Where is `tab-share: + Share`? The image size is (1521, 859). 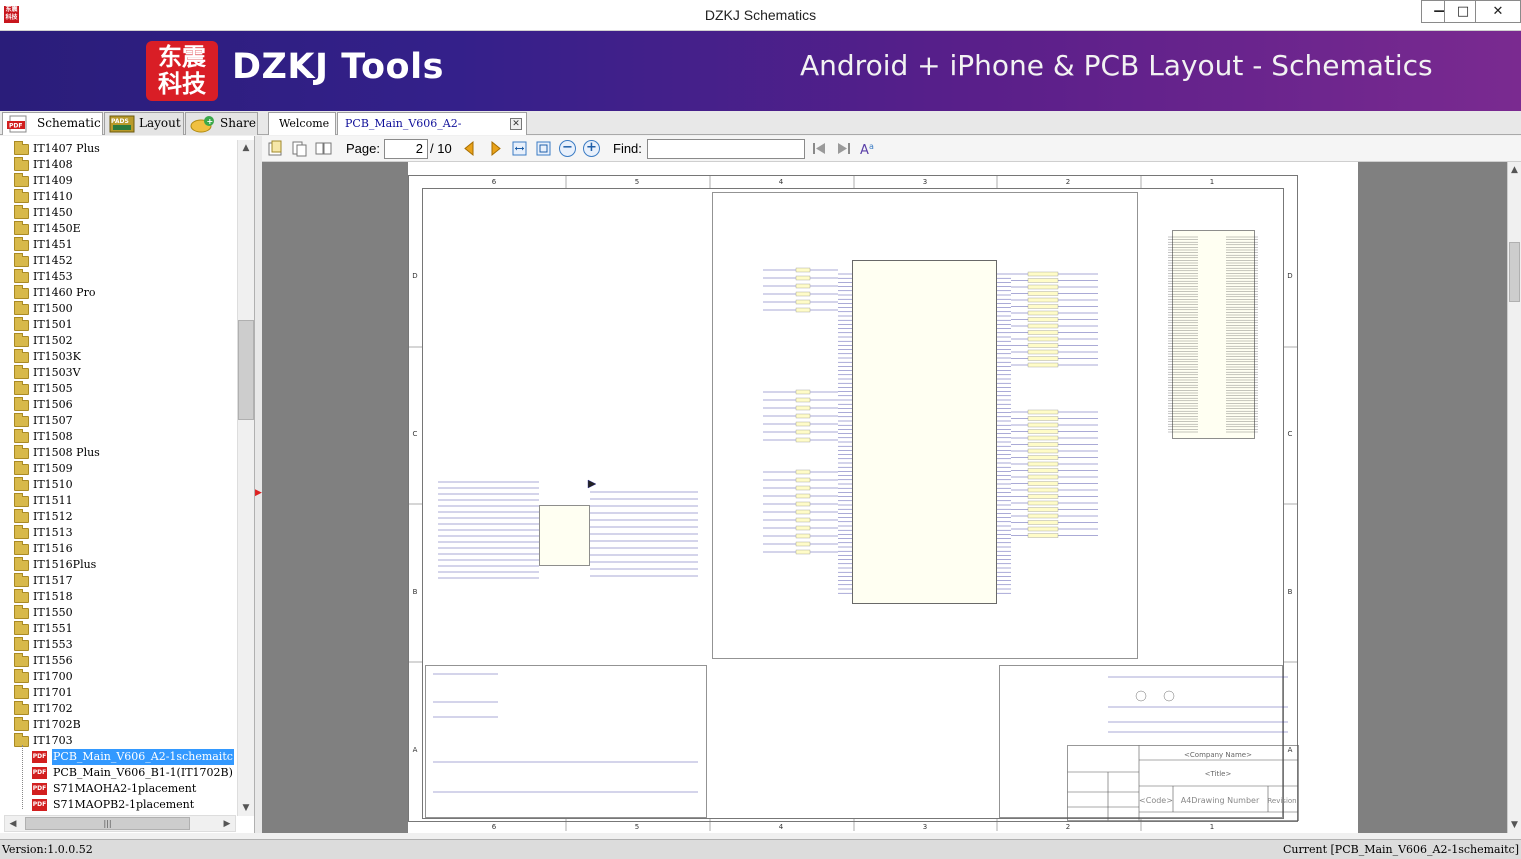
tab-share: + Share is located at coordinates (221, 123).